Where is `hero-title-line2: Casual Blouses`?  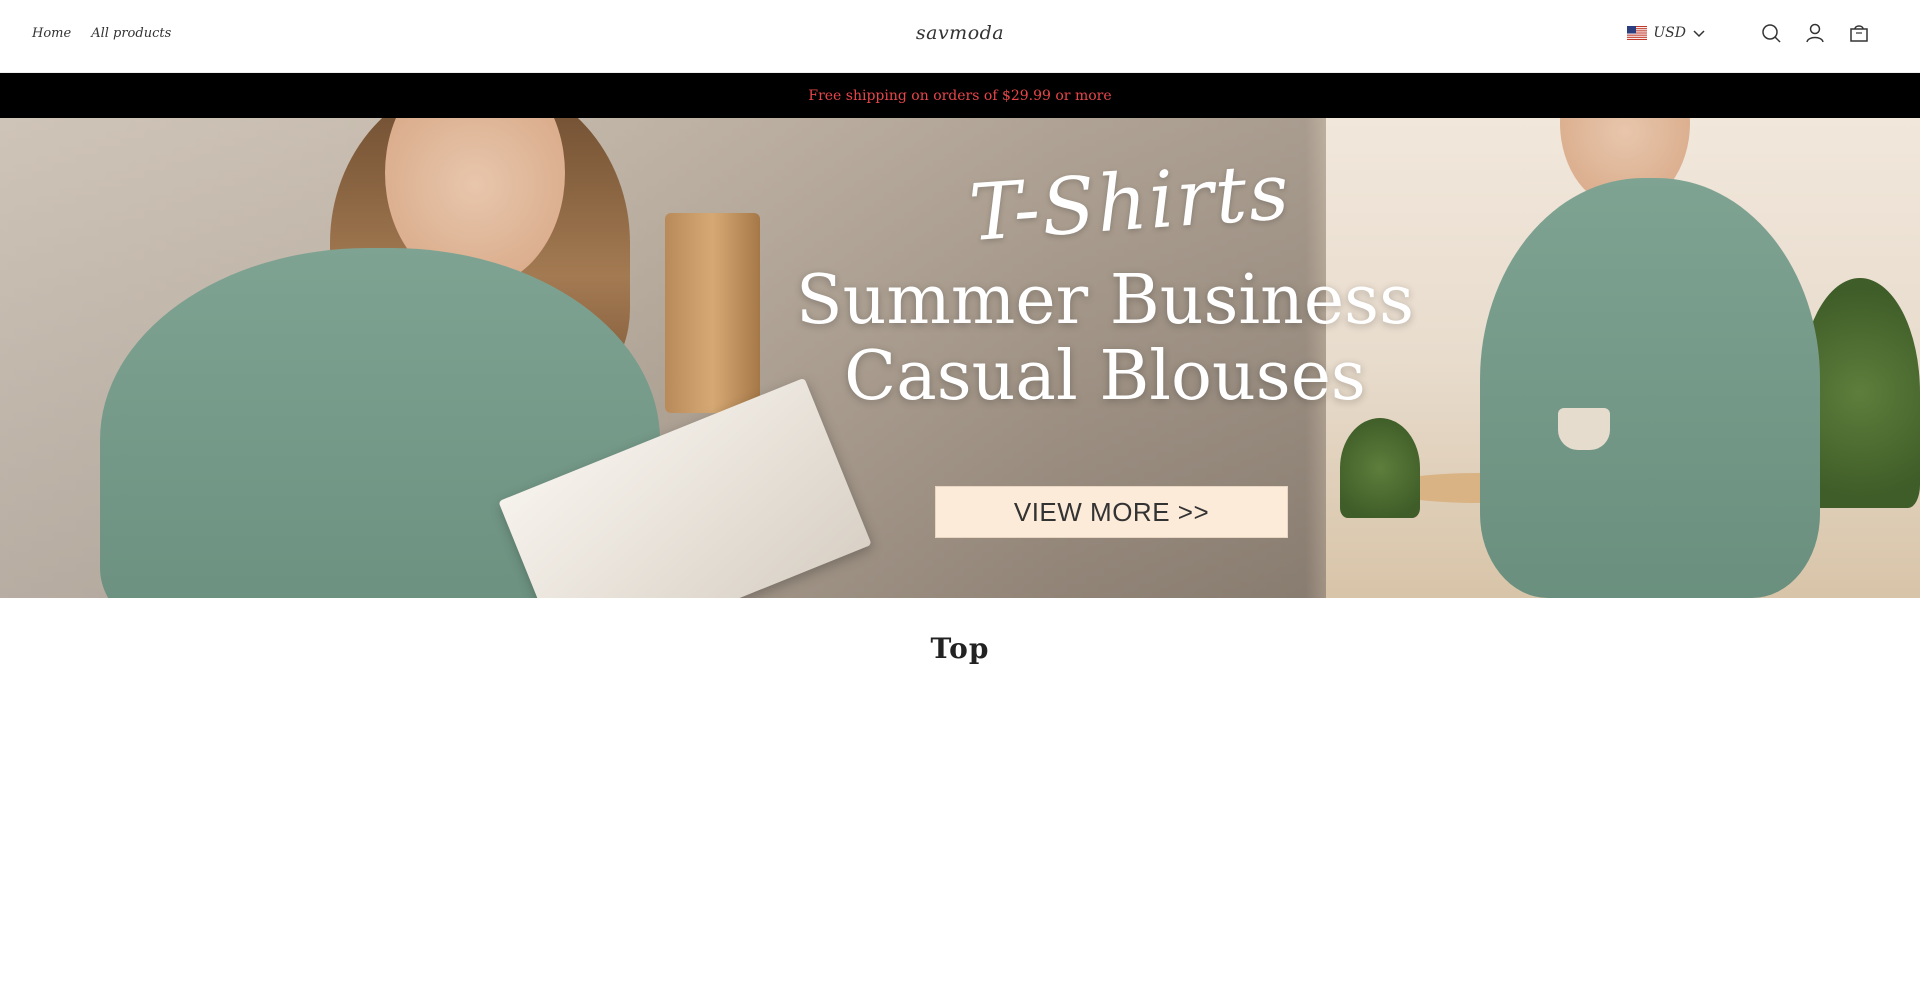
hero-title-line2: Casual Blouses is located at coordinates (1105, 376).